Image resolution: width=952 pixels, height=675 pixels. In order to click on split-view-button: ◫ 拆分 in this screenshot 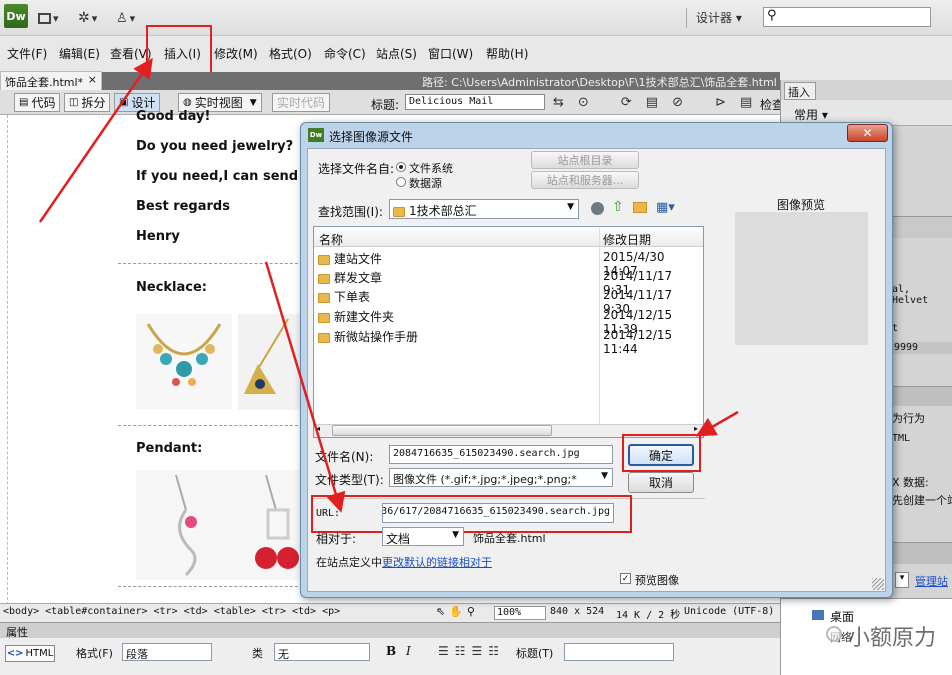, I will do `click(87, 102)`.